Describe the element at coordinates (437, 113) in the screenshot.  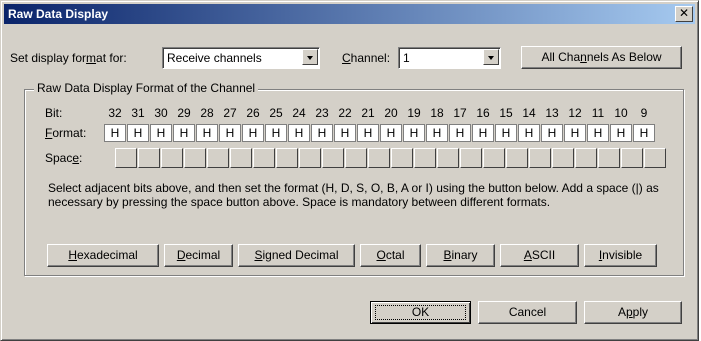
I see `bit-number: 18` at that location.